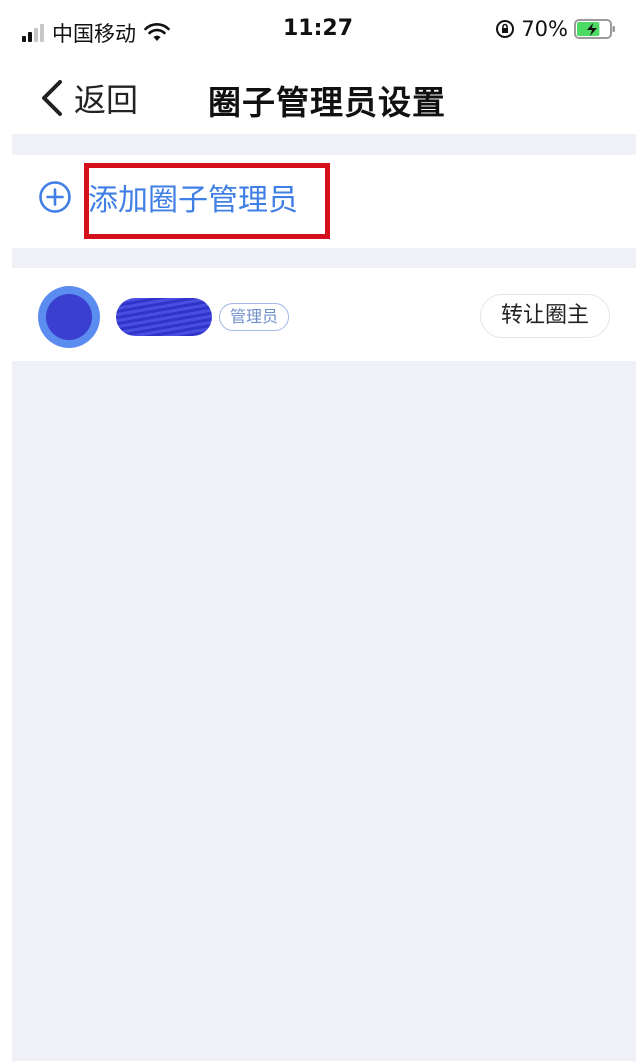 Image resolution: width=636 pixels, height=1061 pixels. Describe the element at coordinates (55, 197) in the screenshot. I see `plus-circle-icon` at that location.